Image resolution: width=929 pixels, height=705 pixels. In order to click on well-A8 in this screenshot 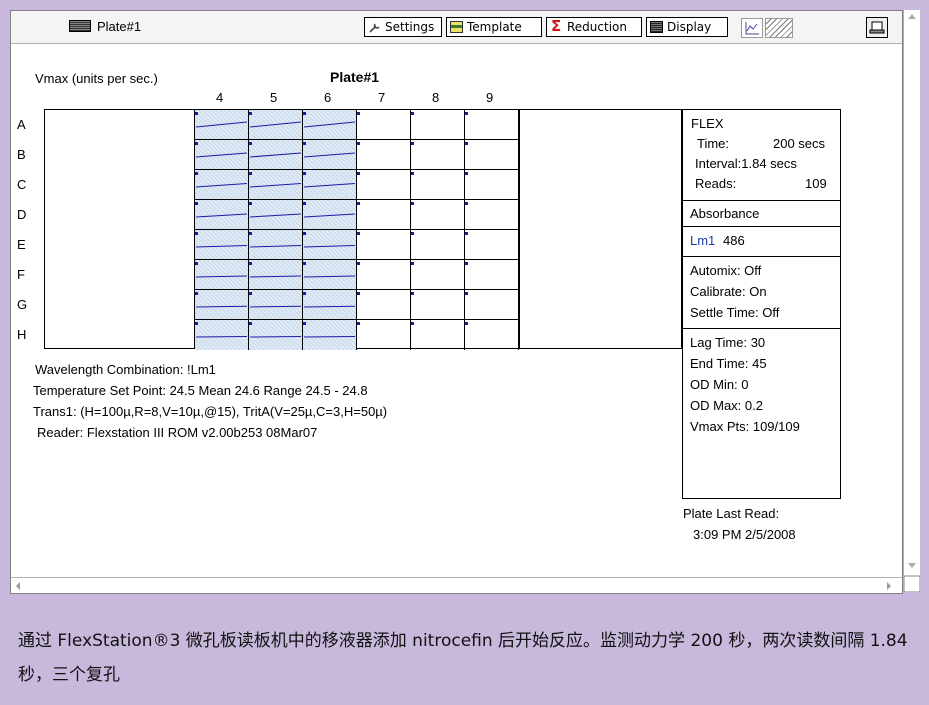, I will do `click(438, 125)`.